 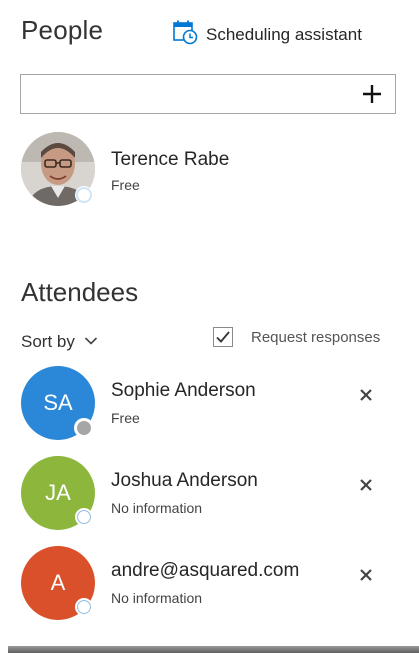 I want to click on attendee-row: JA Joshua Anderson No information, so click(x=211, y=496).